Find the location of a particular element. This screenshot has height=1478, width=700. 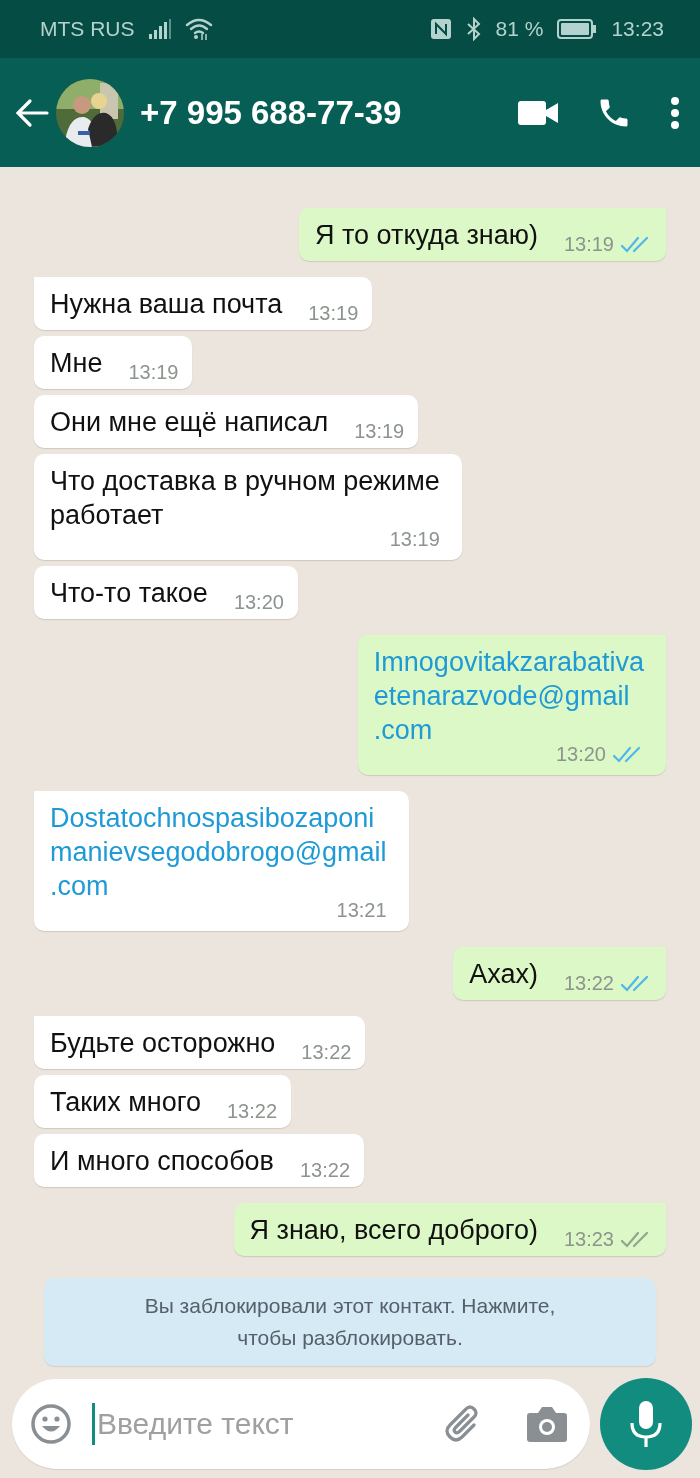

contact-name: +7 995 688-77-39 is located at coordinates (310, 112).